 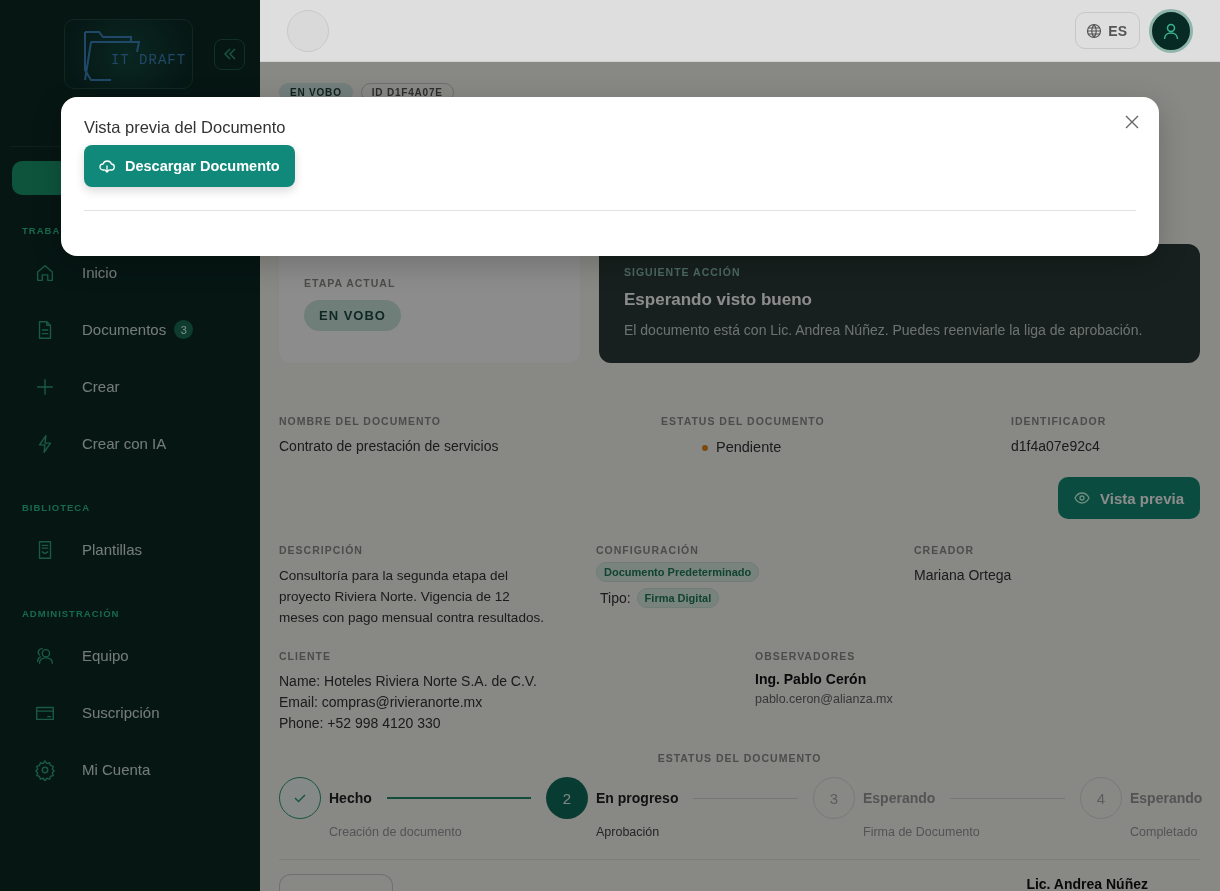 I want to click on sidebar-item: Inicio, so click(x=130, y=272).